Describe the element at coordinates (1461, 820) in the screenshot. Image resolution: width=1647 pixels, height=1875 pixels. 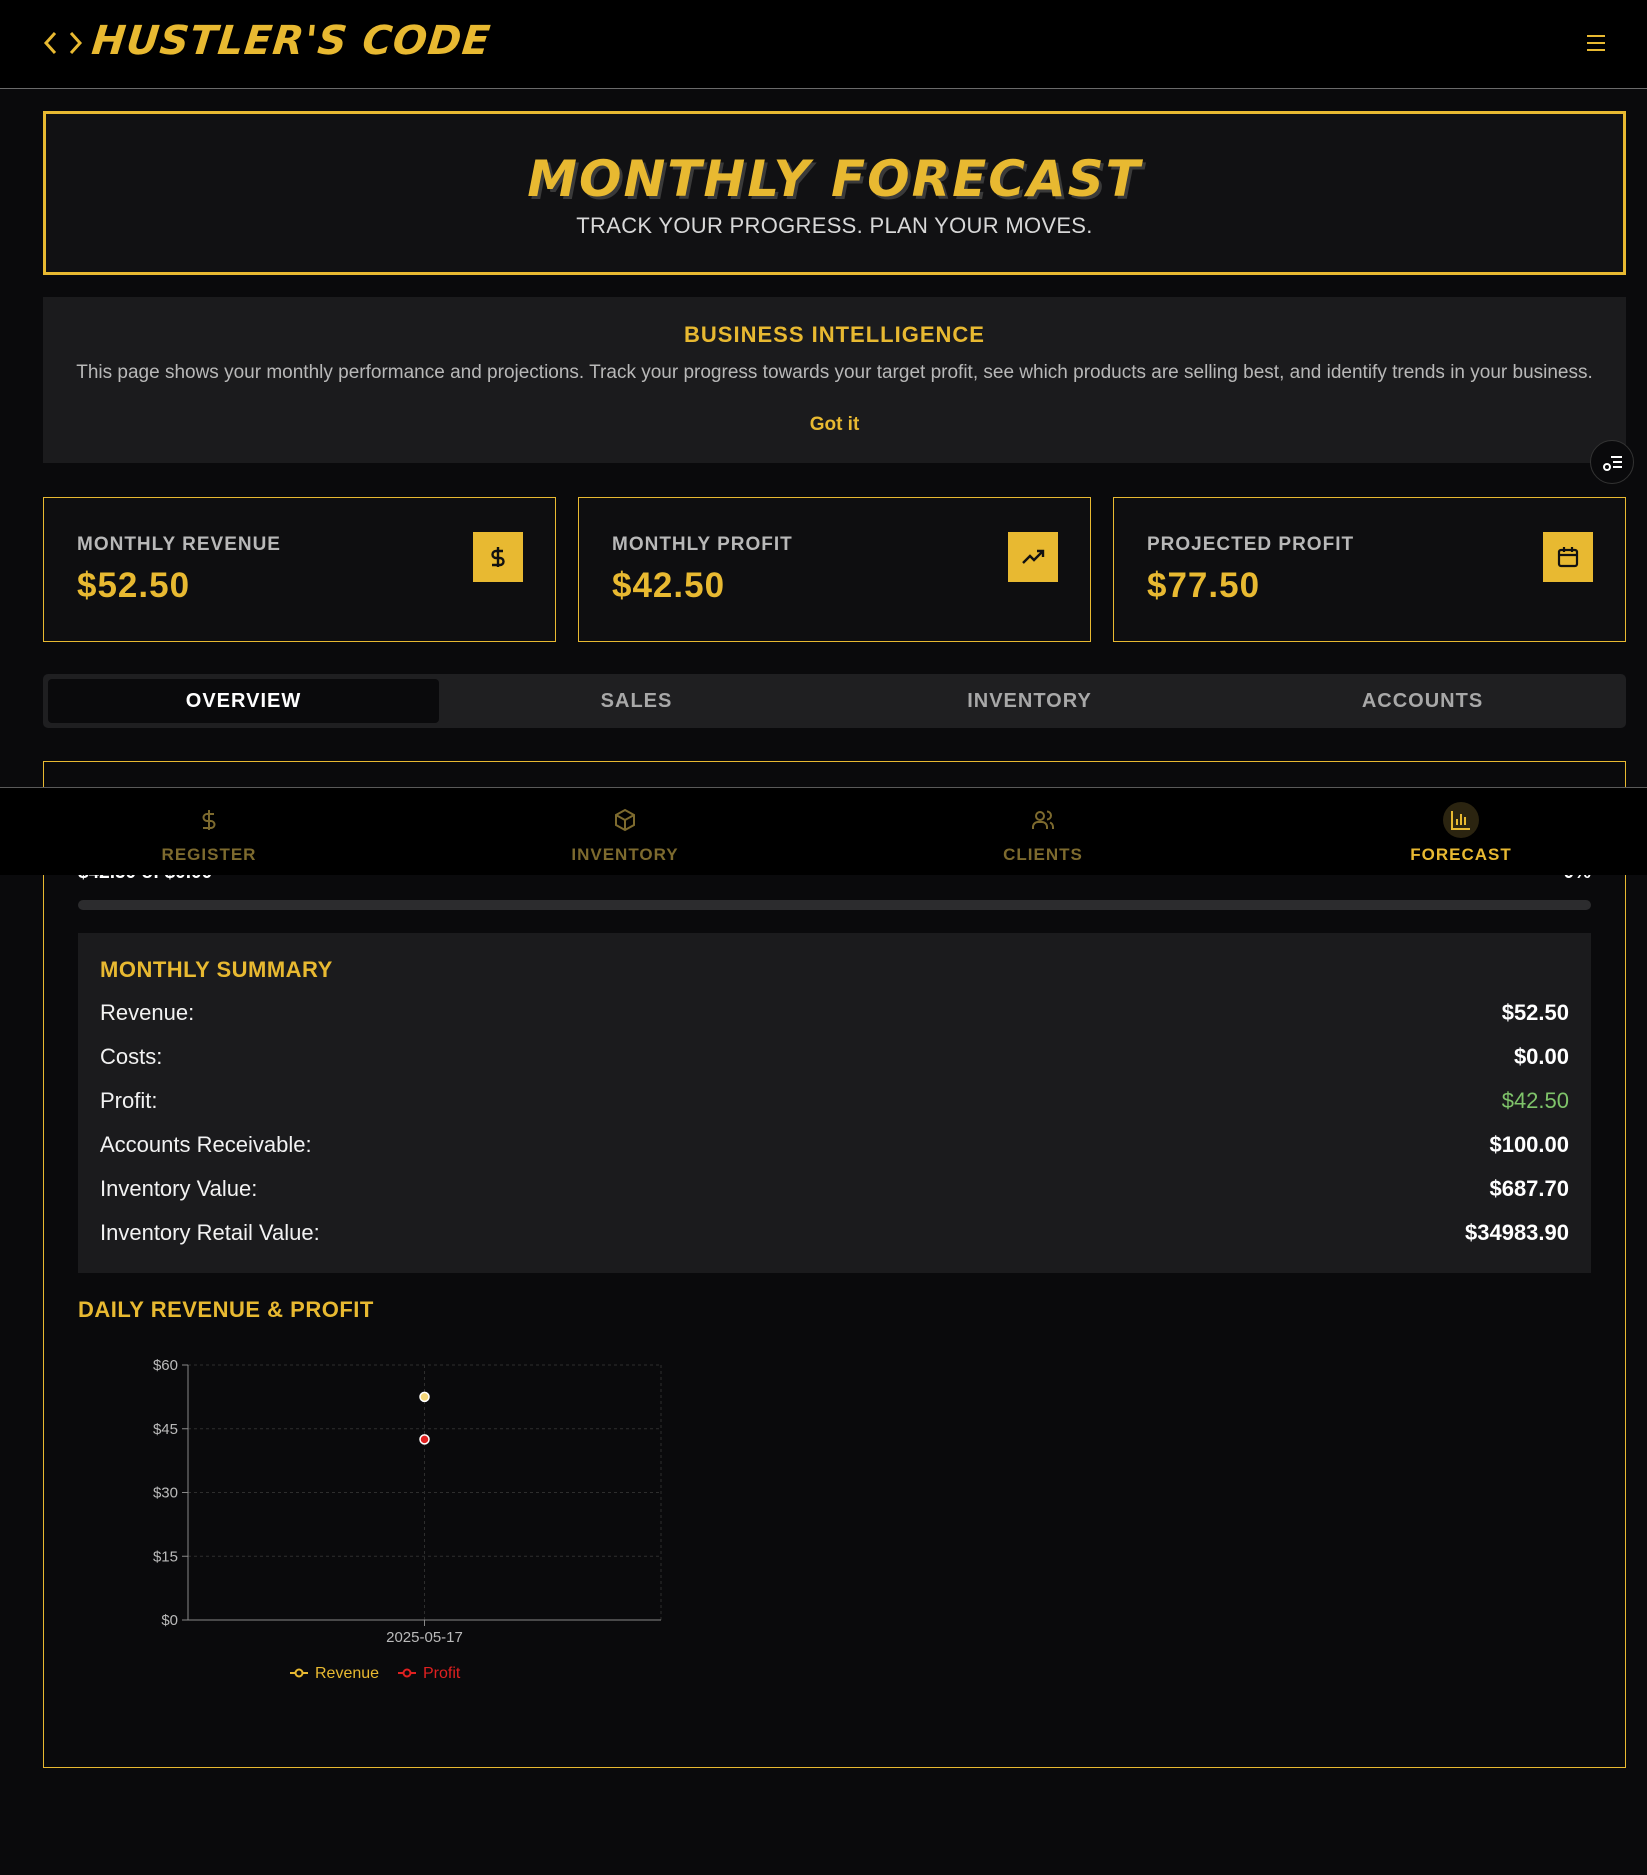
I see `bar-chart-icon` at that location.